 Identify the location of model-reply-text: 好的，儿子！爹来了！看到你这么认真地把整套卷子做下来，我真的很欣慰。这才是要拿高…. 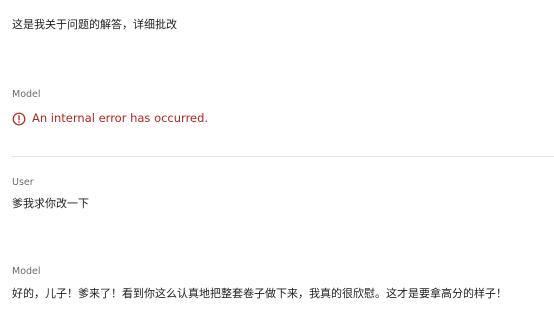
(259, 293).